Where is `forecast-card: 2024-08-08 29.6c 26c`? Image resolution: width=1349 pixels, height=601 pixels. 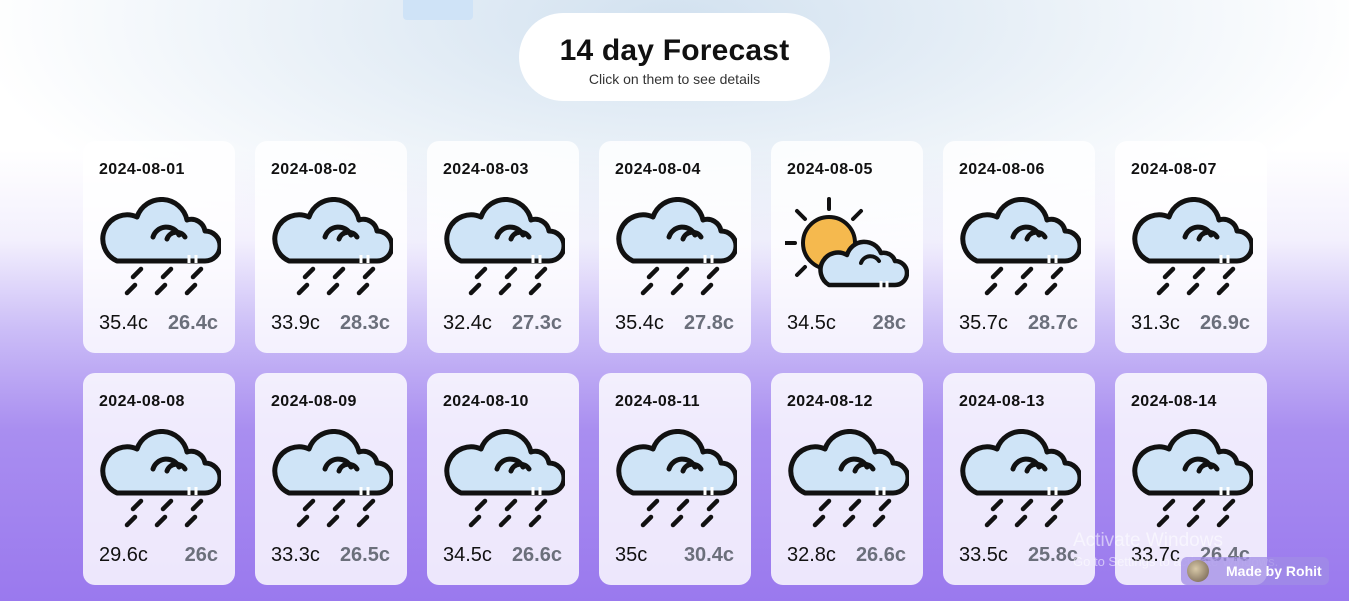 forecast-card: 2024-08-08 29.6c 26c is located at coordinates (159, 479).